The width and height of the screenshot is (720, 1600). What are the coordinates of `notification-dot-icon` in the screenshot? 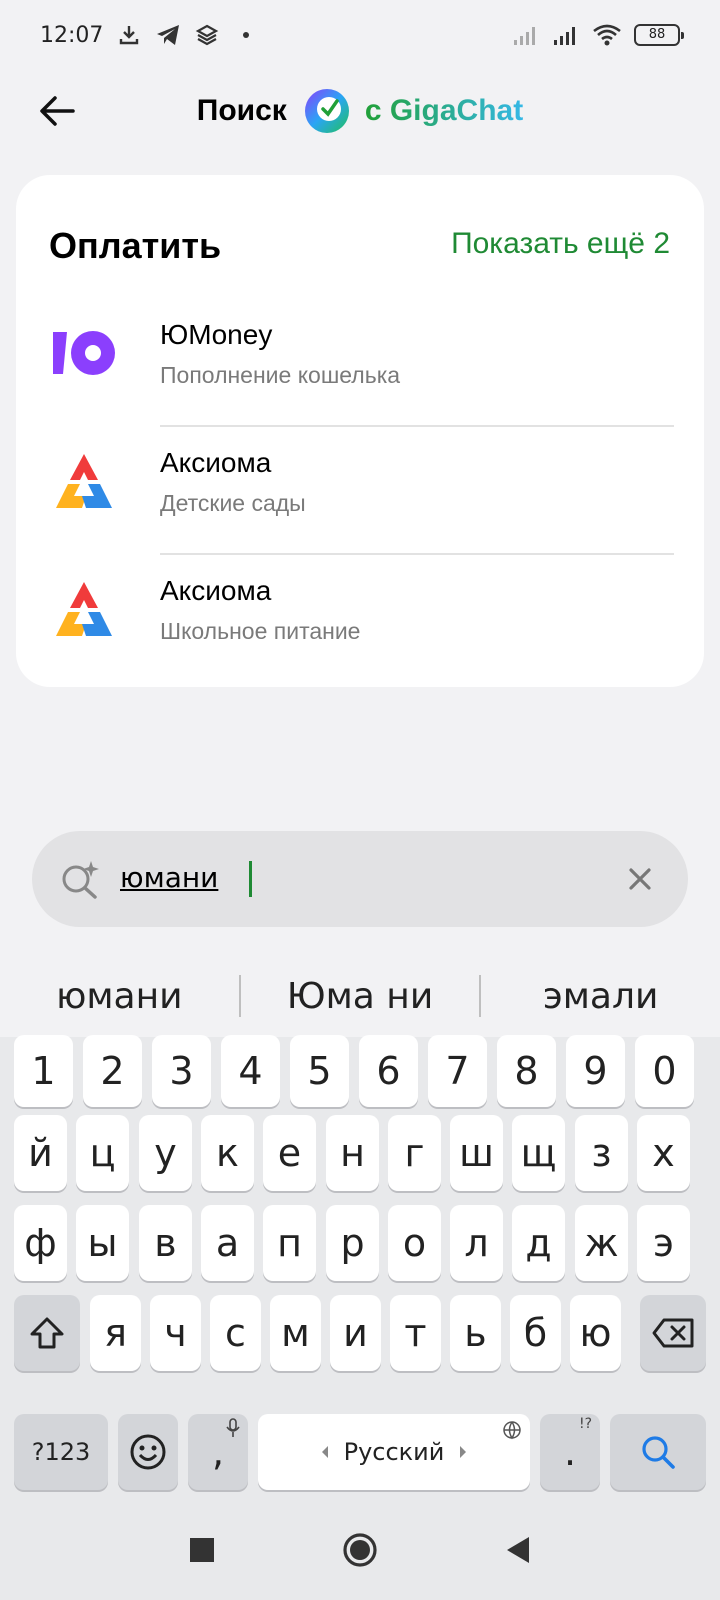 It's located at (246, 35).